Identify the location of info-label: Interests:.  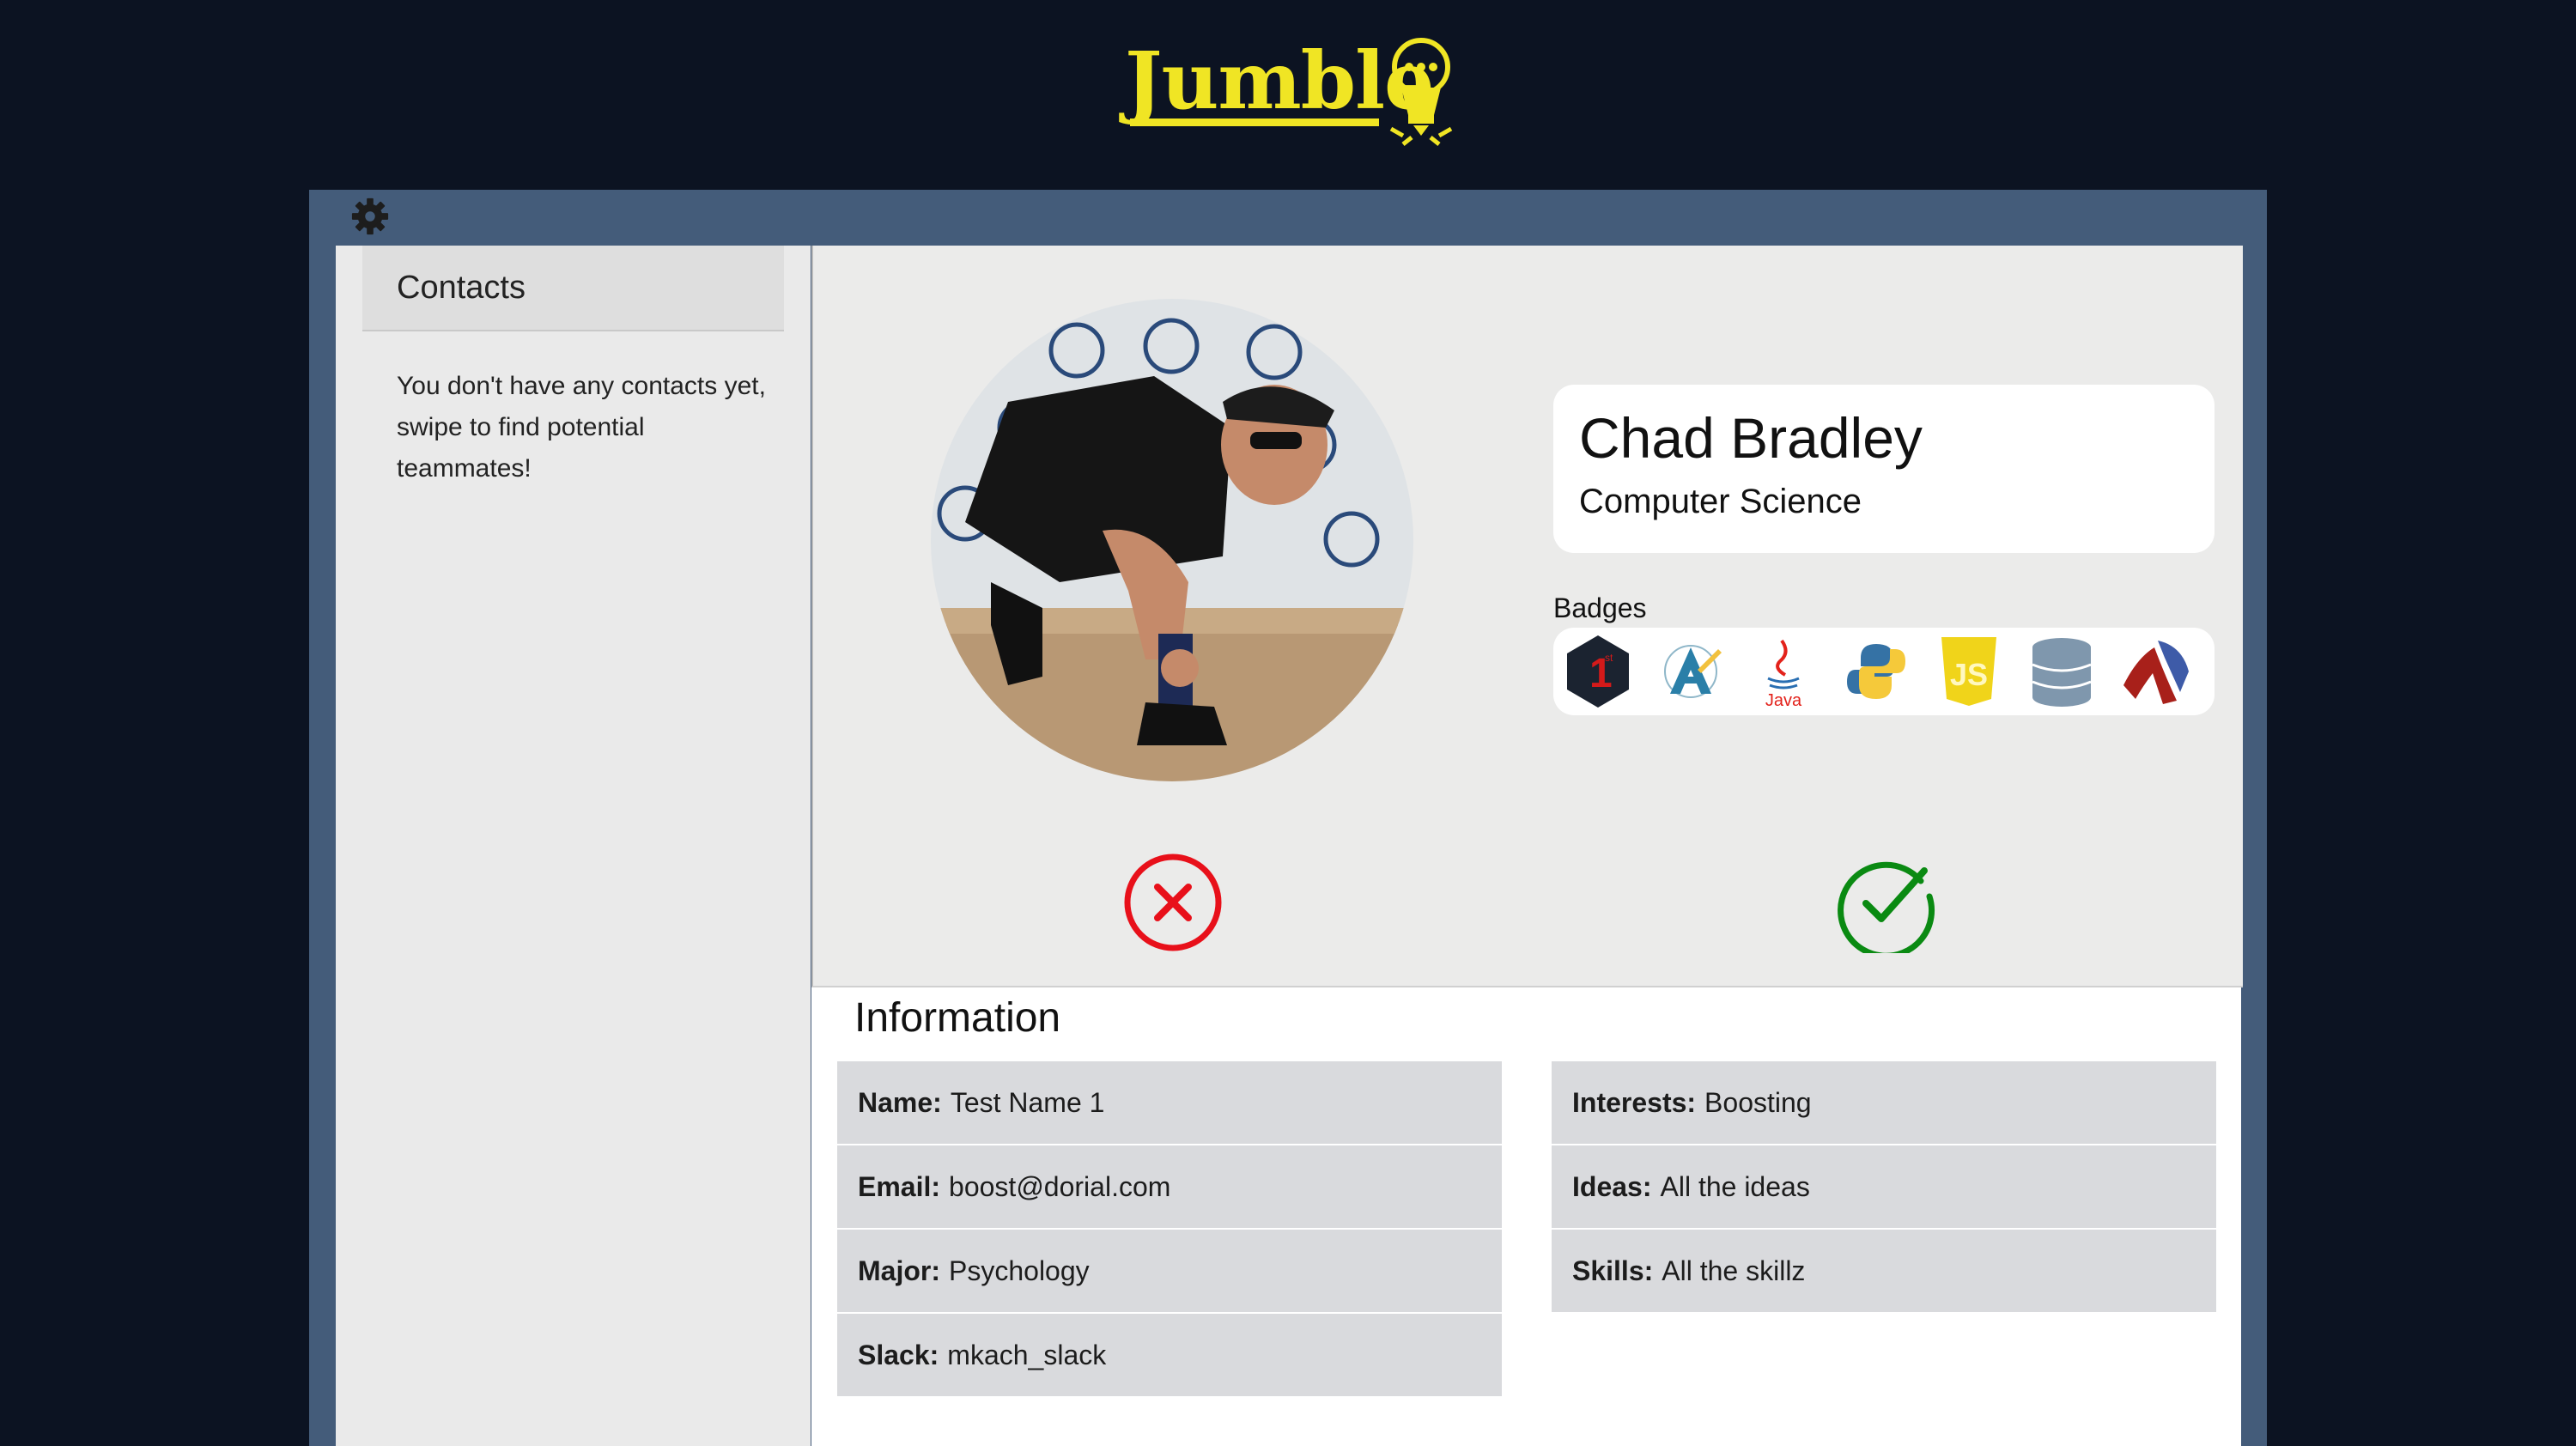
(1634, 1102).